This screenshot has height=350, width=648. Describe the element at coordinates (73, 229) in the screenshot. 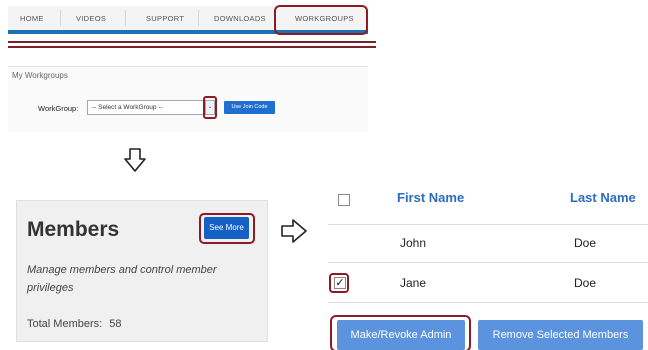

I see `card-title: Members` at that location.